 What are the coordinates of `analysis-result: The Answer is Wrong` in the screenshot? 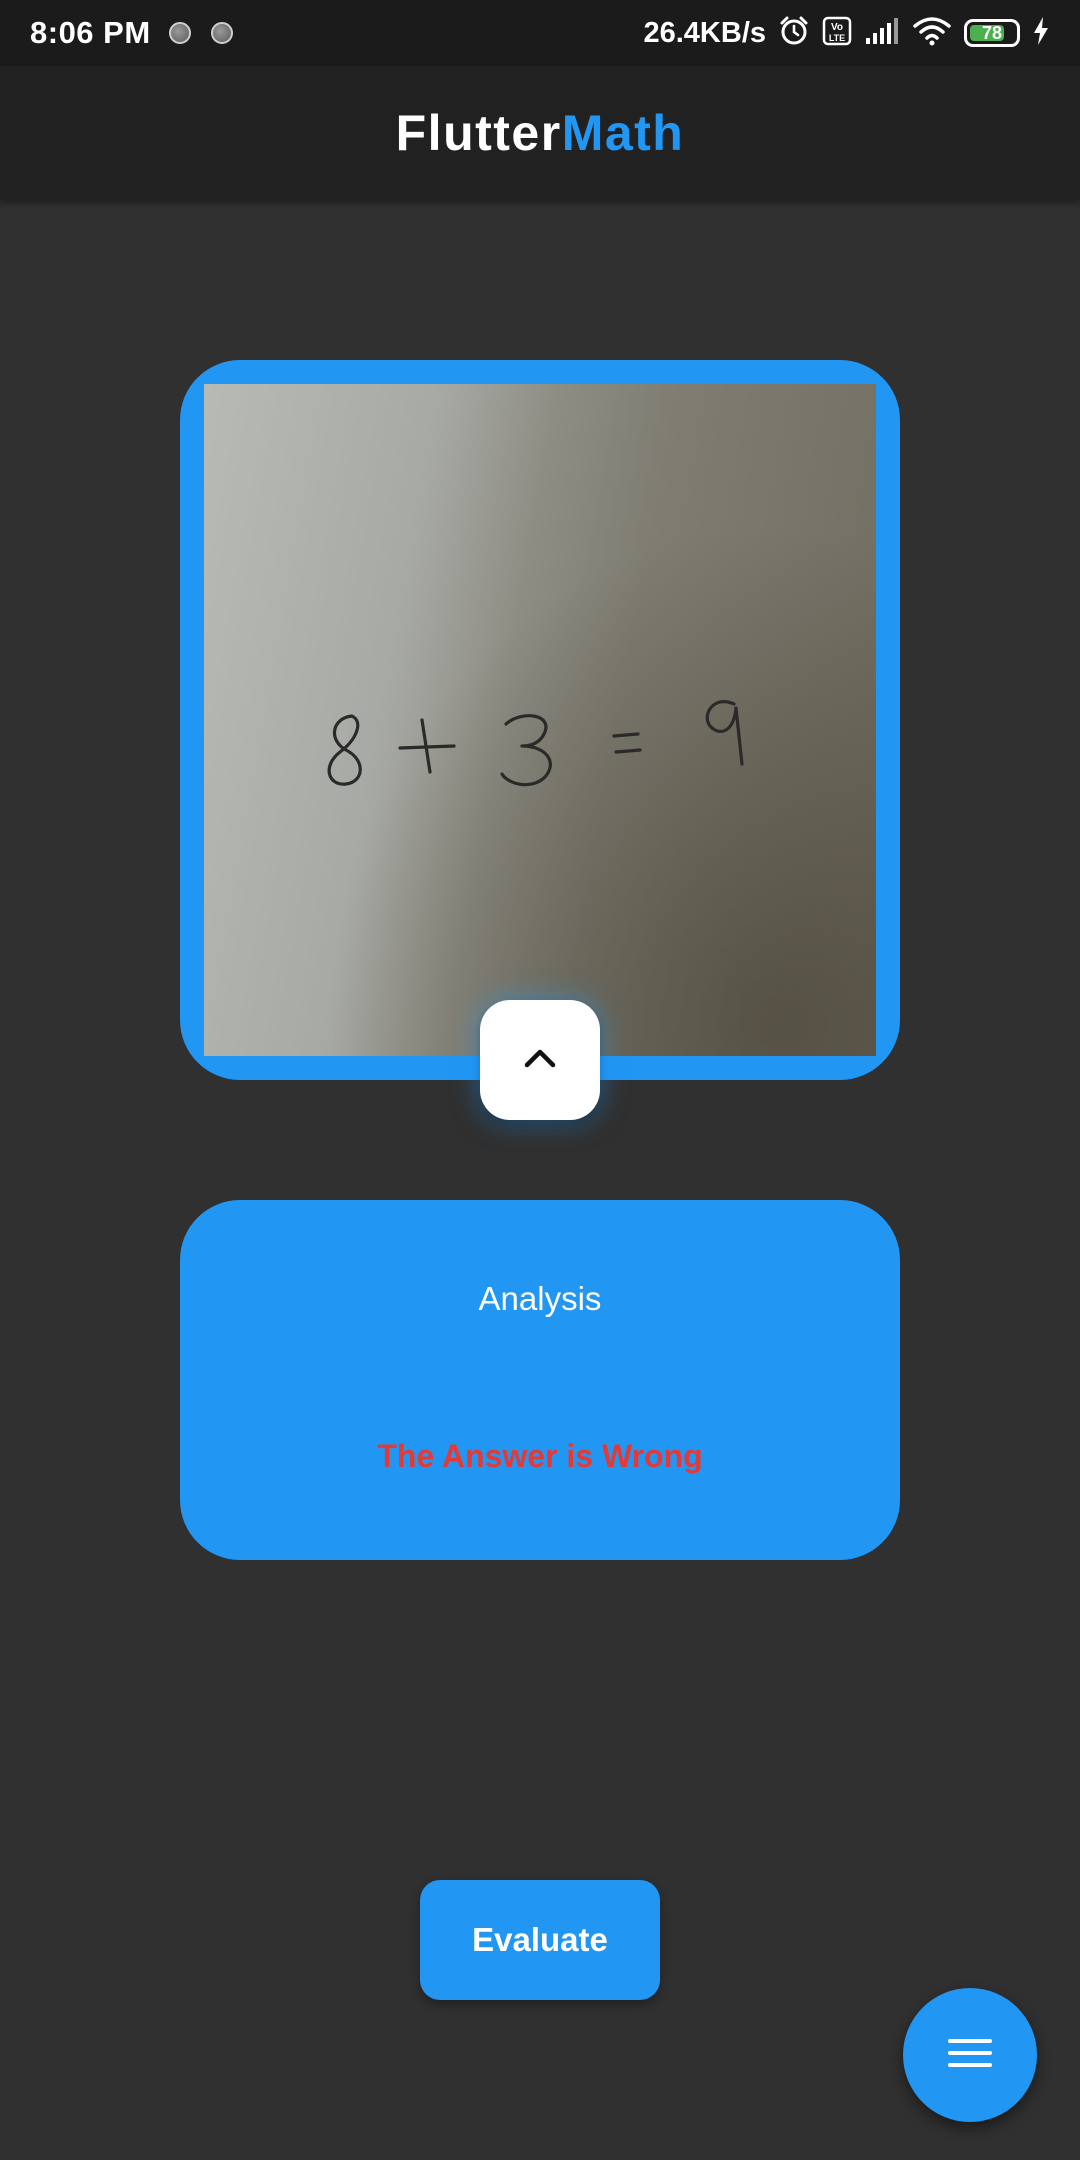 It's located at (540, 1456).